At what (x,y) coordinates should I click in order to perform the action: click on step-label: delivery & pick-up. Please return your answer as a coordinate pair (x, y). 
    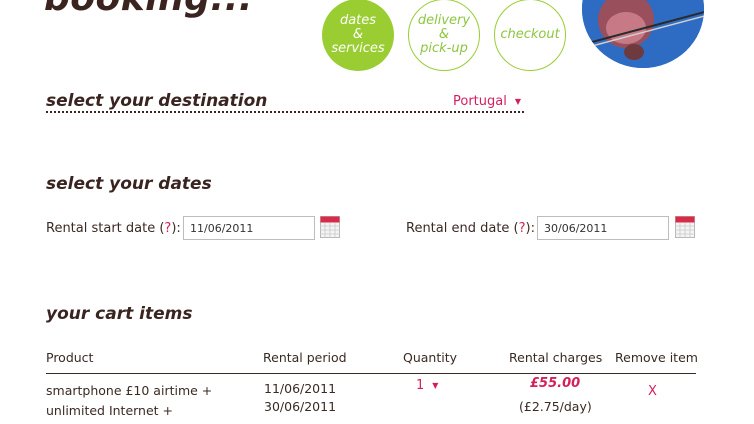
    Looking at the image, I should click on (444, 34).